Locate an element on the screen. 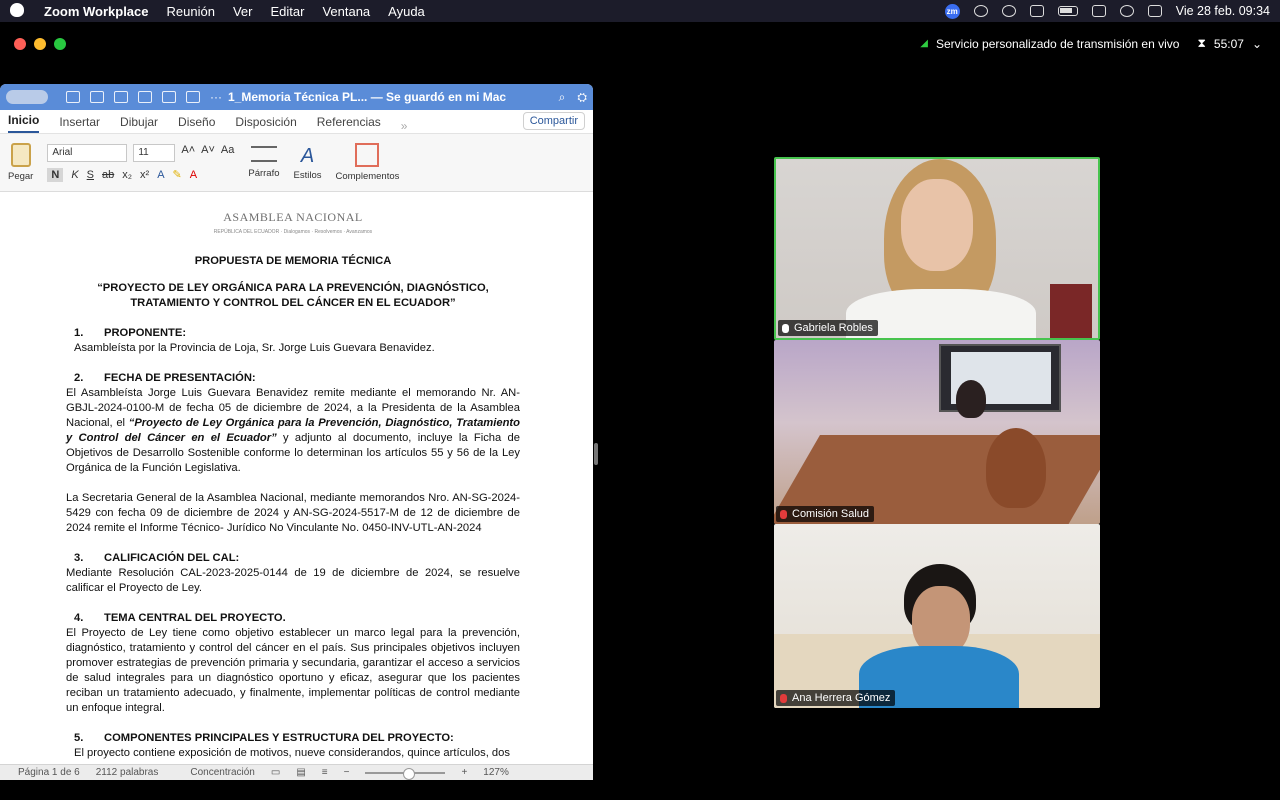 Image resolution: width=1280 pixels, height=800 pixels. addins-group: Complementos is located at coordinates (367, 162).